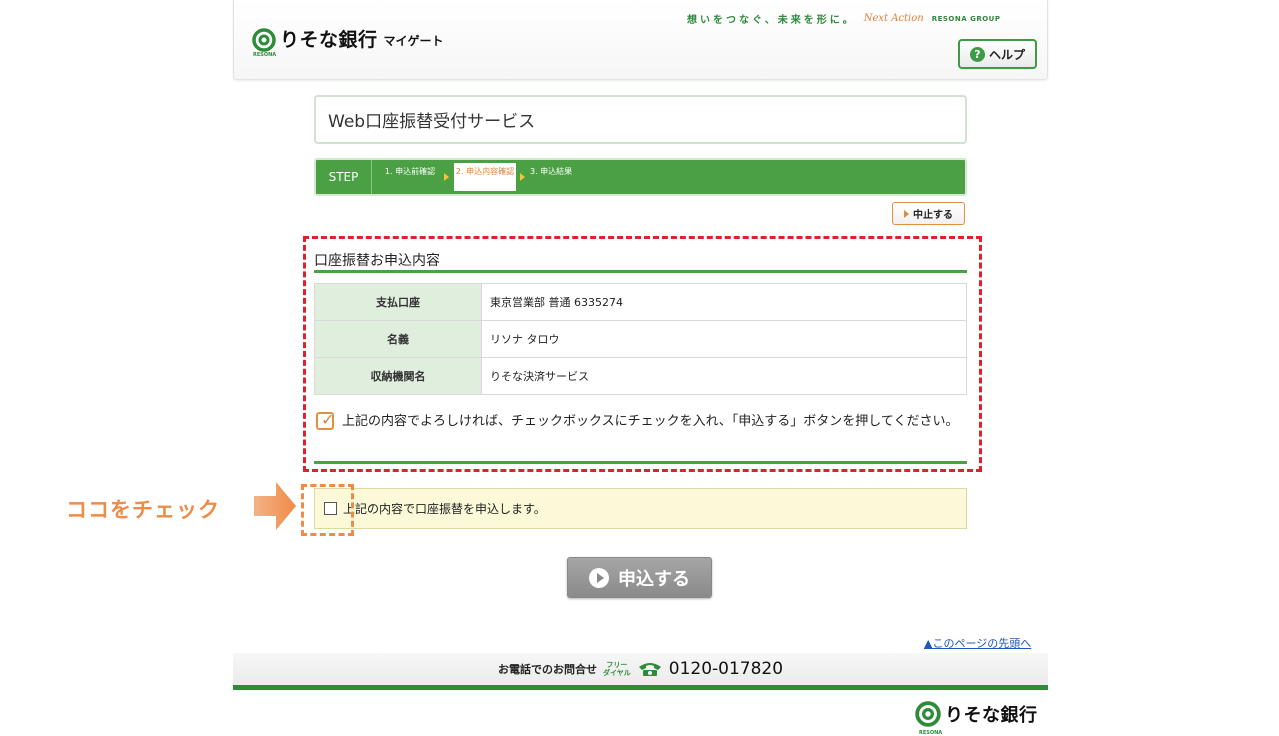  What do you see at coordinates (444, 508) in the screenshot?
I see `agreement-label: 上記の内容で口座振替を申込します。` at bounding box center [444, 508].